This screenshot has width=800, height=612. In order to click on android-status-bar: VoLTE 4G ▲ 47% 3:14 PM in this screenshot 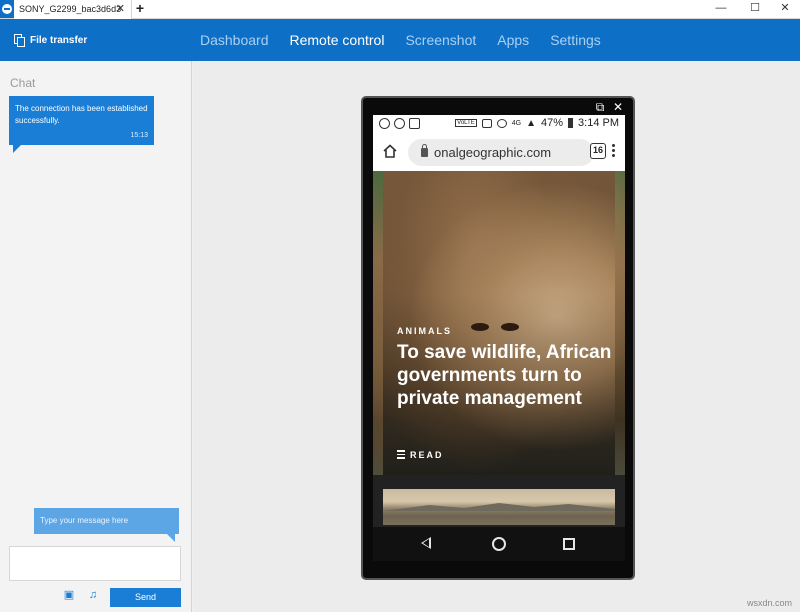, I will do `click(499, 124)`.